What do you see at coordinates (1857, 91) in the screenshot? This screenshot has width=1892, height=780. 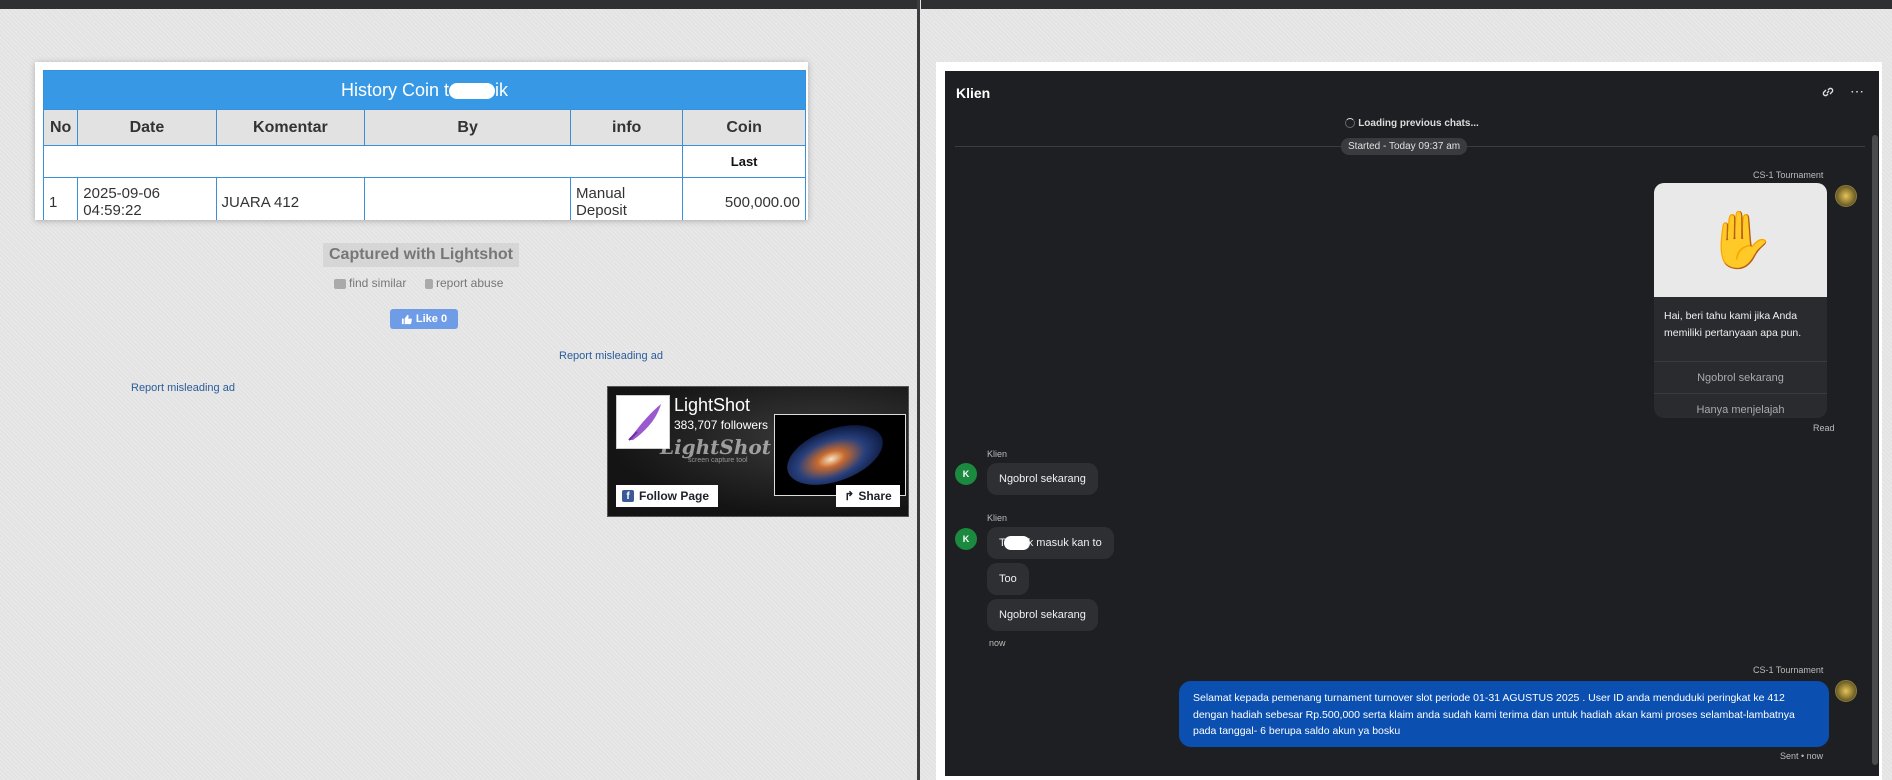 I see `more-options-icon: ⋯` at bounding box center [1857, 91].